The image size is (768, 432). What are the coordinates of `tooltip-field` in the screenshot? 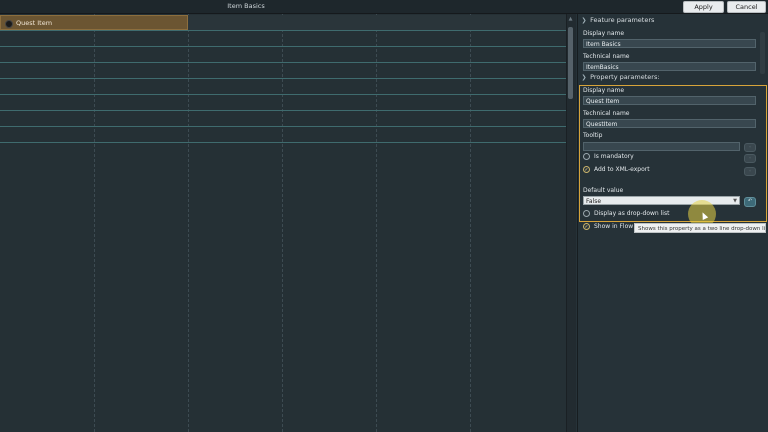 It's located at (661, 146).